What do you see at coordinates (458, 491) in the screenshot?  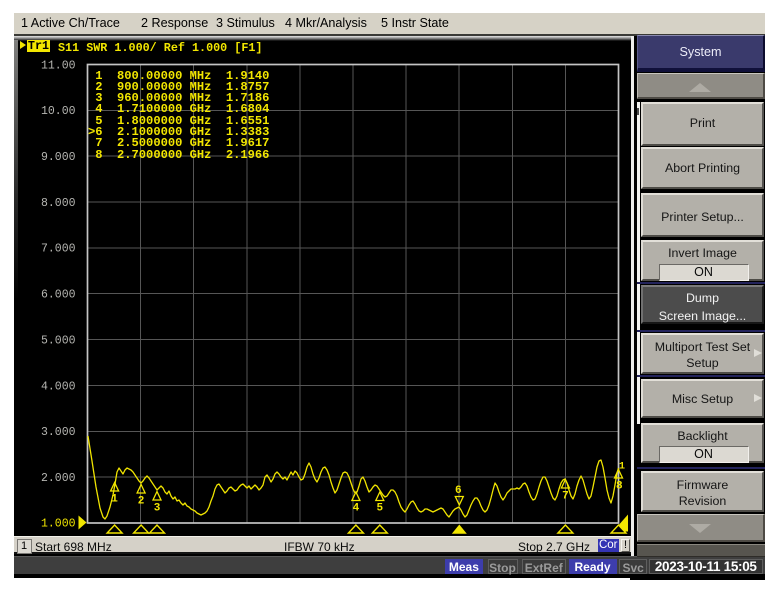 I see `svg-text: 6` at bounding box center [458, 491].